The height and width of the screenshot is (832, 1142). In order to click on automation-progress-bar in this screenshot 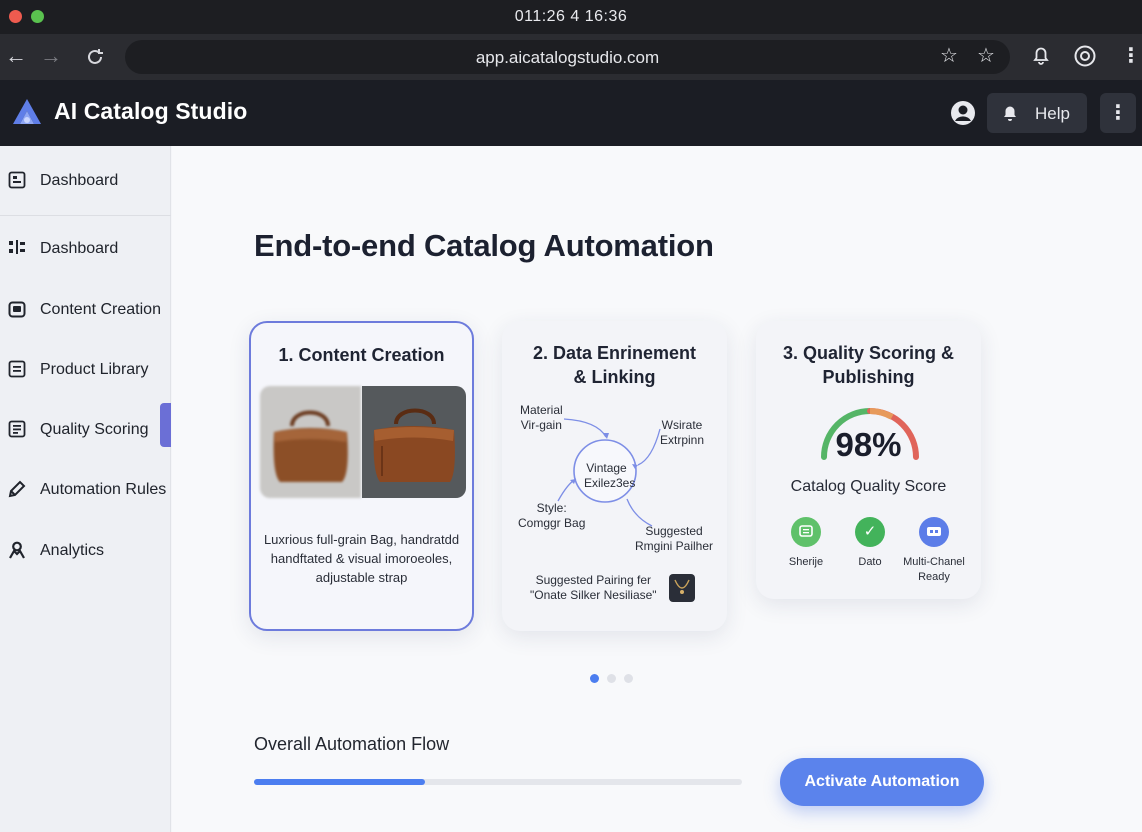, I will do `click(498, 782)`.